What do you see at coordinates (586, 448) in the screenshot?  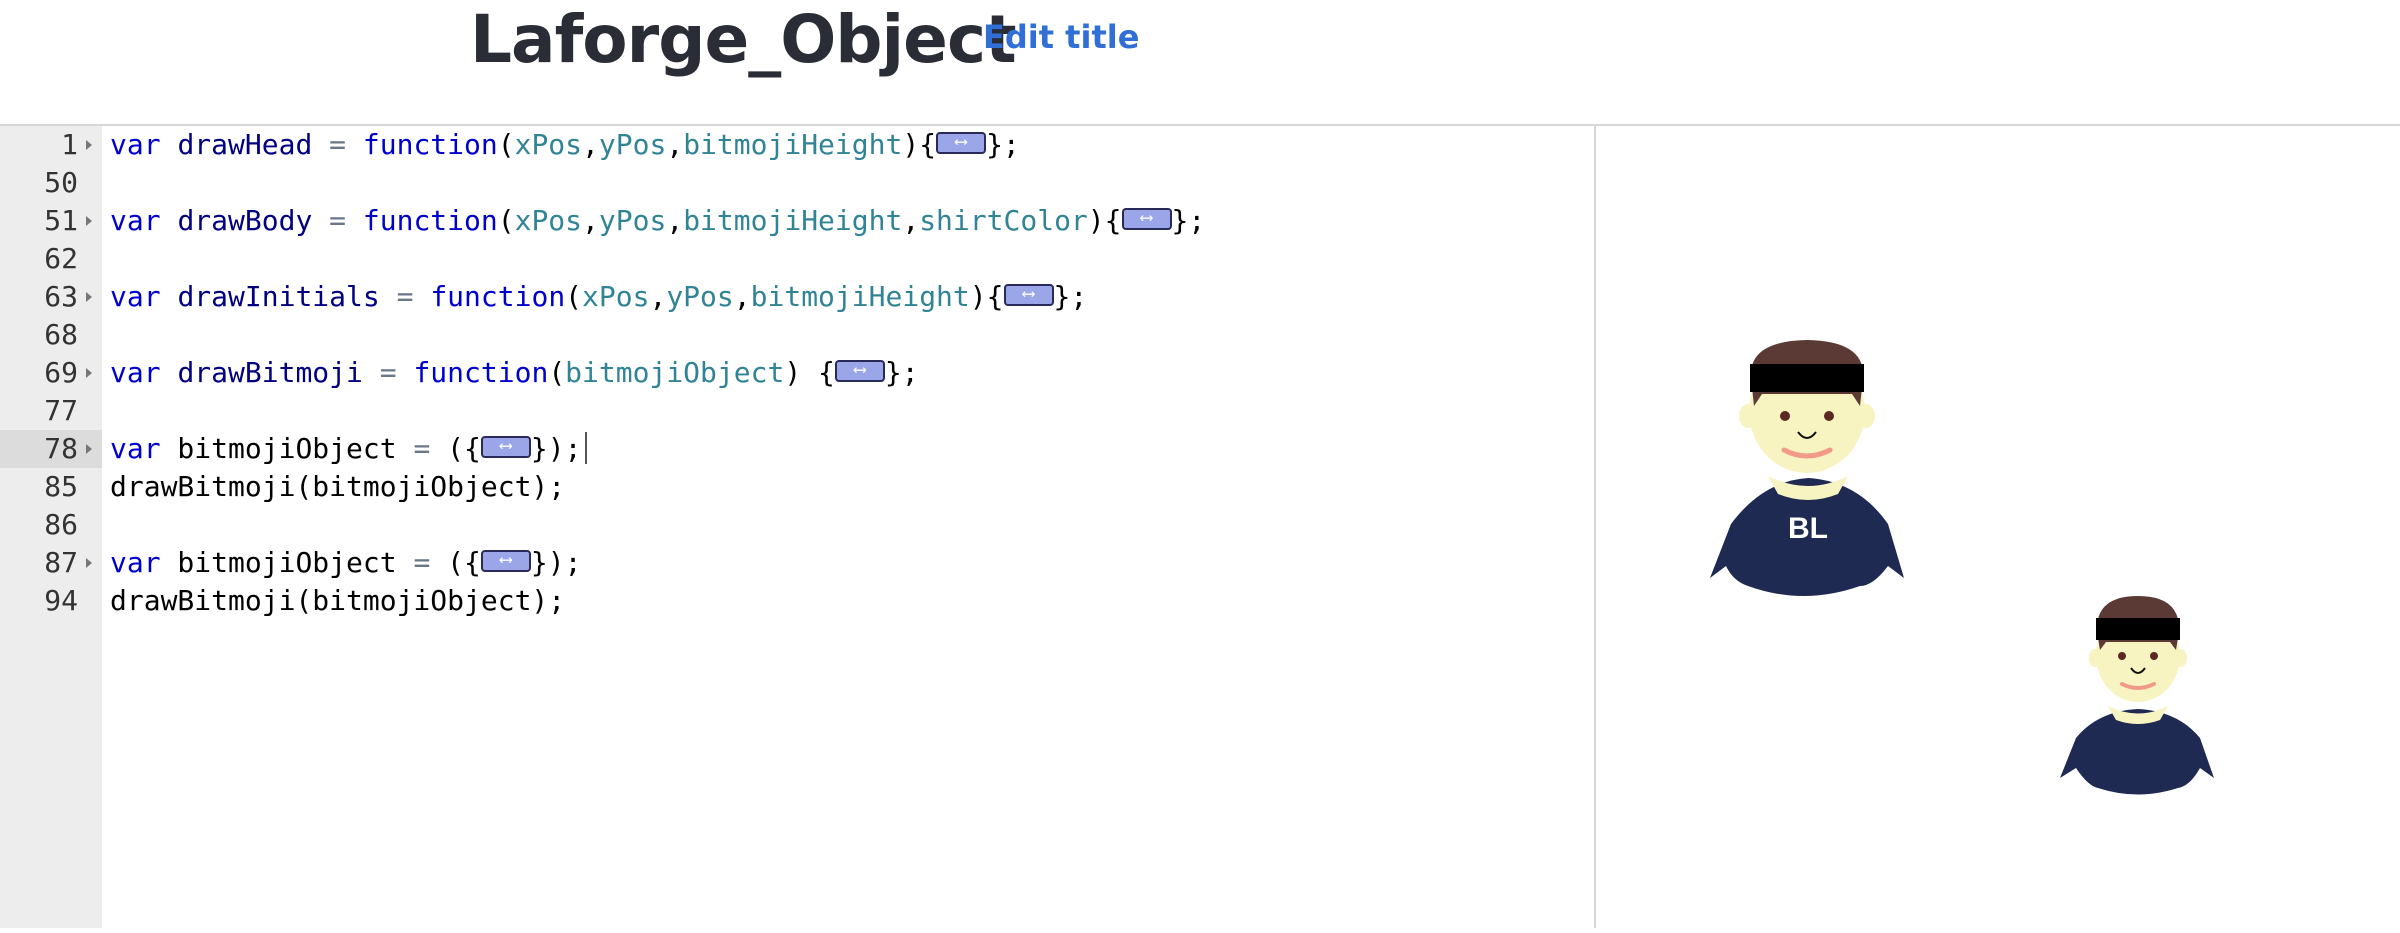 I see `text-cursor` at bounding box center [586, 448].